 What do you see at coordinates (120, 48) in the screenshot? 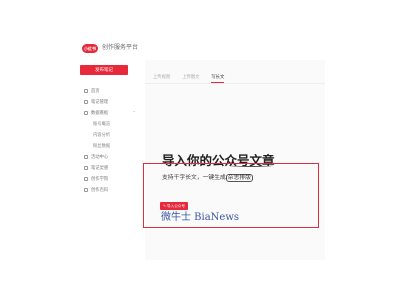
I see `brand-name: 创作服务平台` at bounding box center [120, 48].